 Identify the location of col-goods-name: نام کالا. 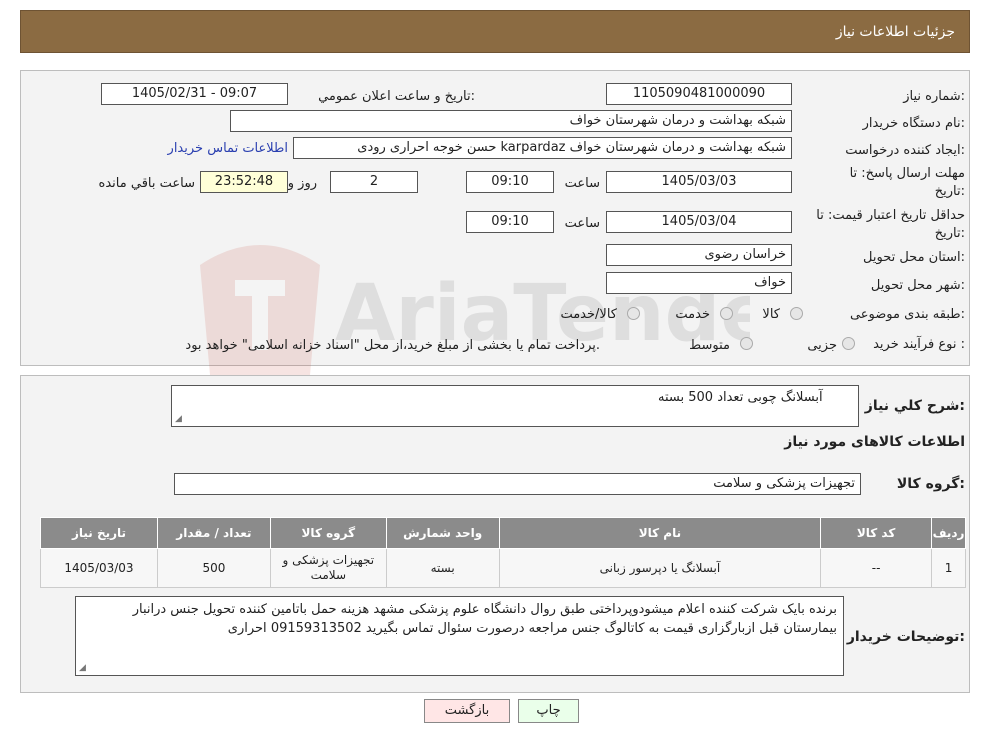
(660, 533).